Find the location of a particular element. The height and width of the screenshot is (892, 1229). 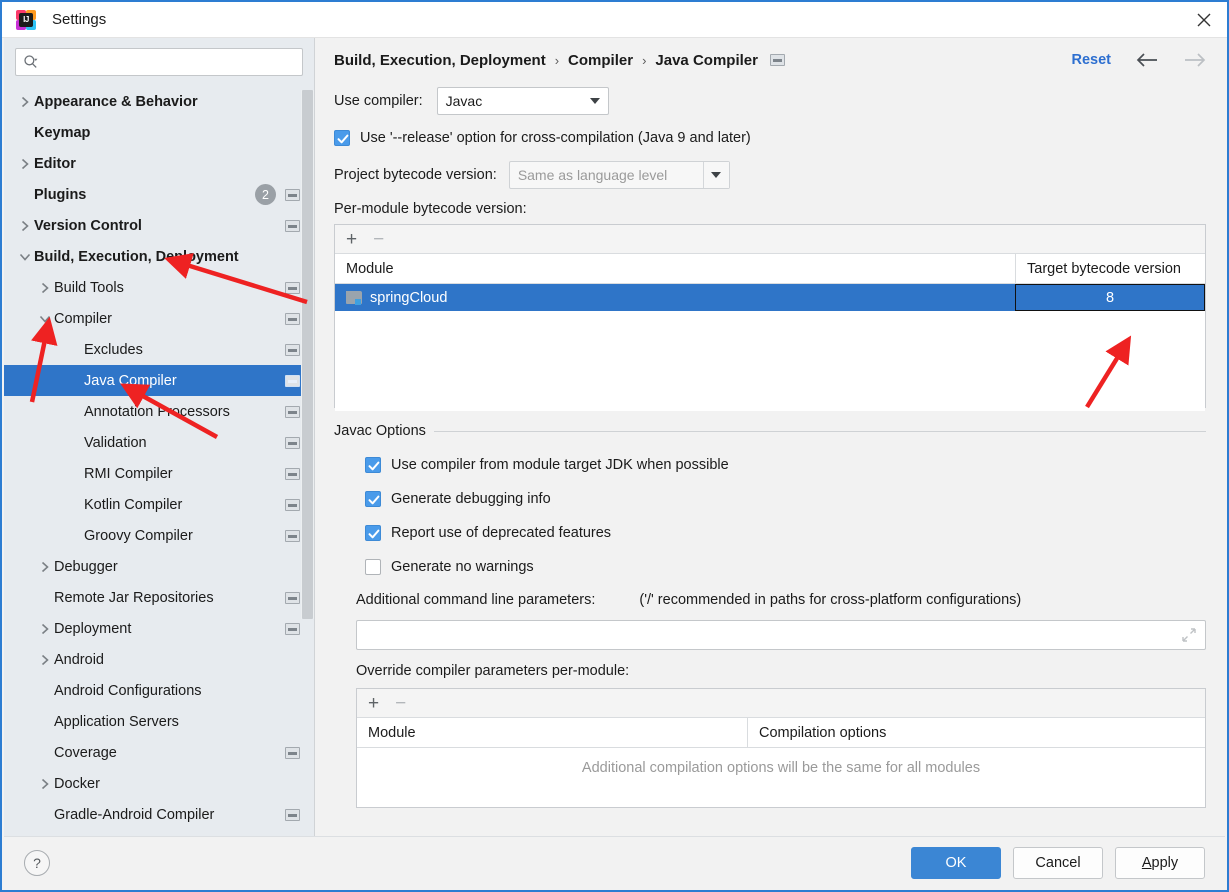

additional-params-input is located at coordinates (773, 635).